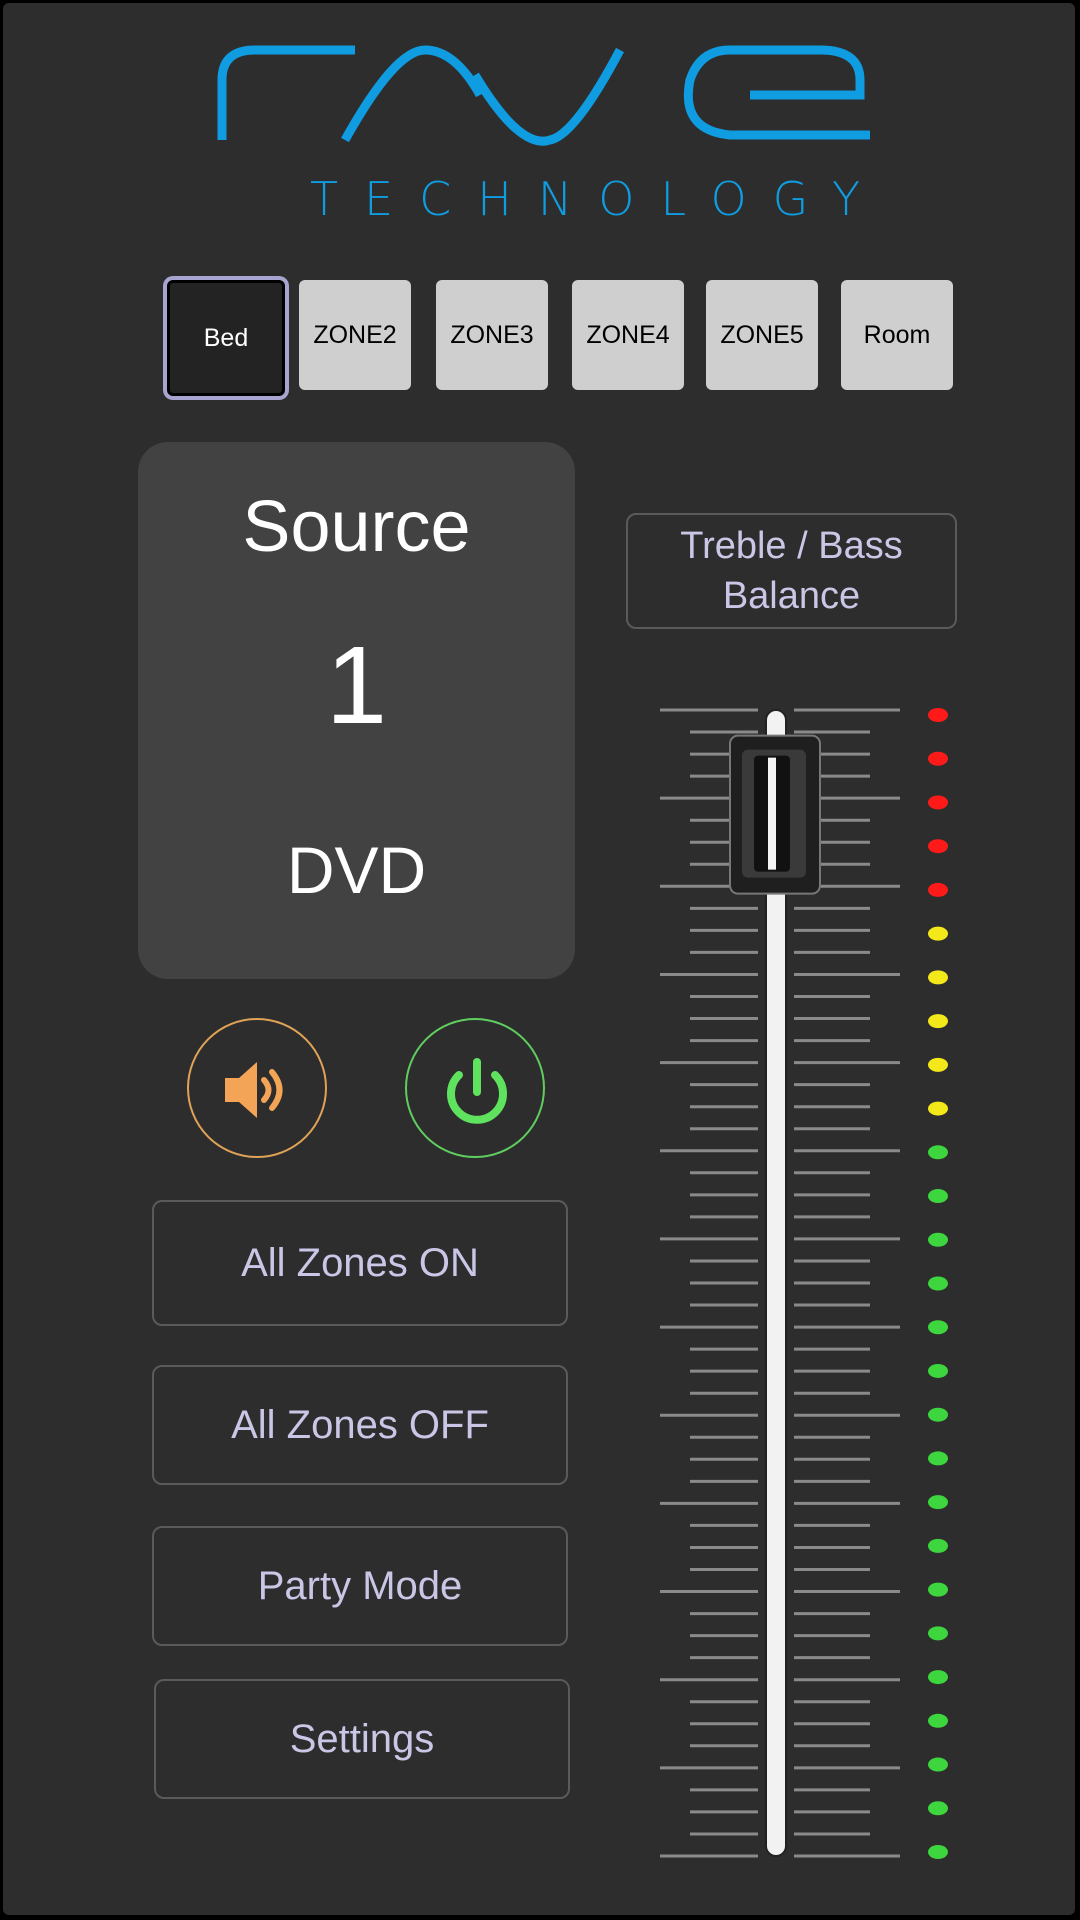  I want to click on zone-tabs: Bed ZONE2 ZONE3 ZONE4 ZONE5 Room, so click(540, 338).